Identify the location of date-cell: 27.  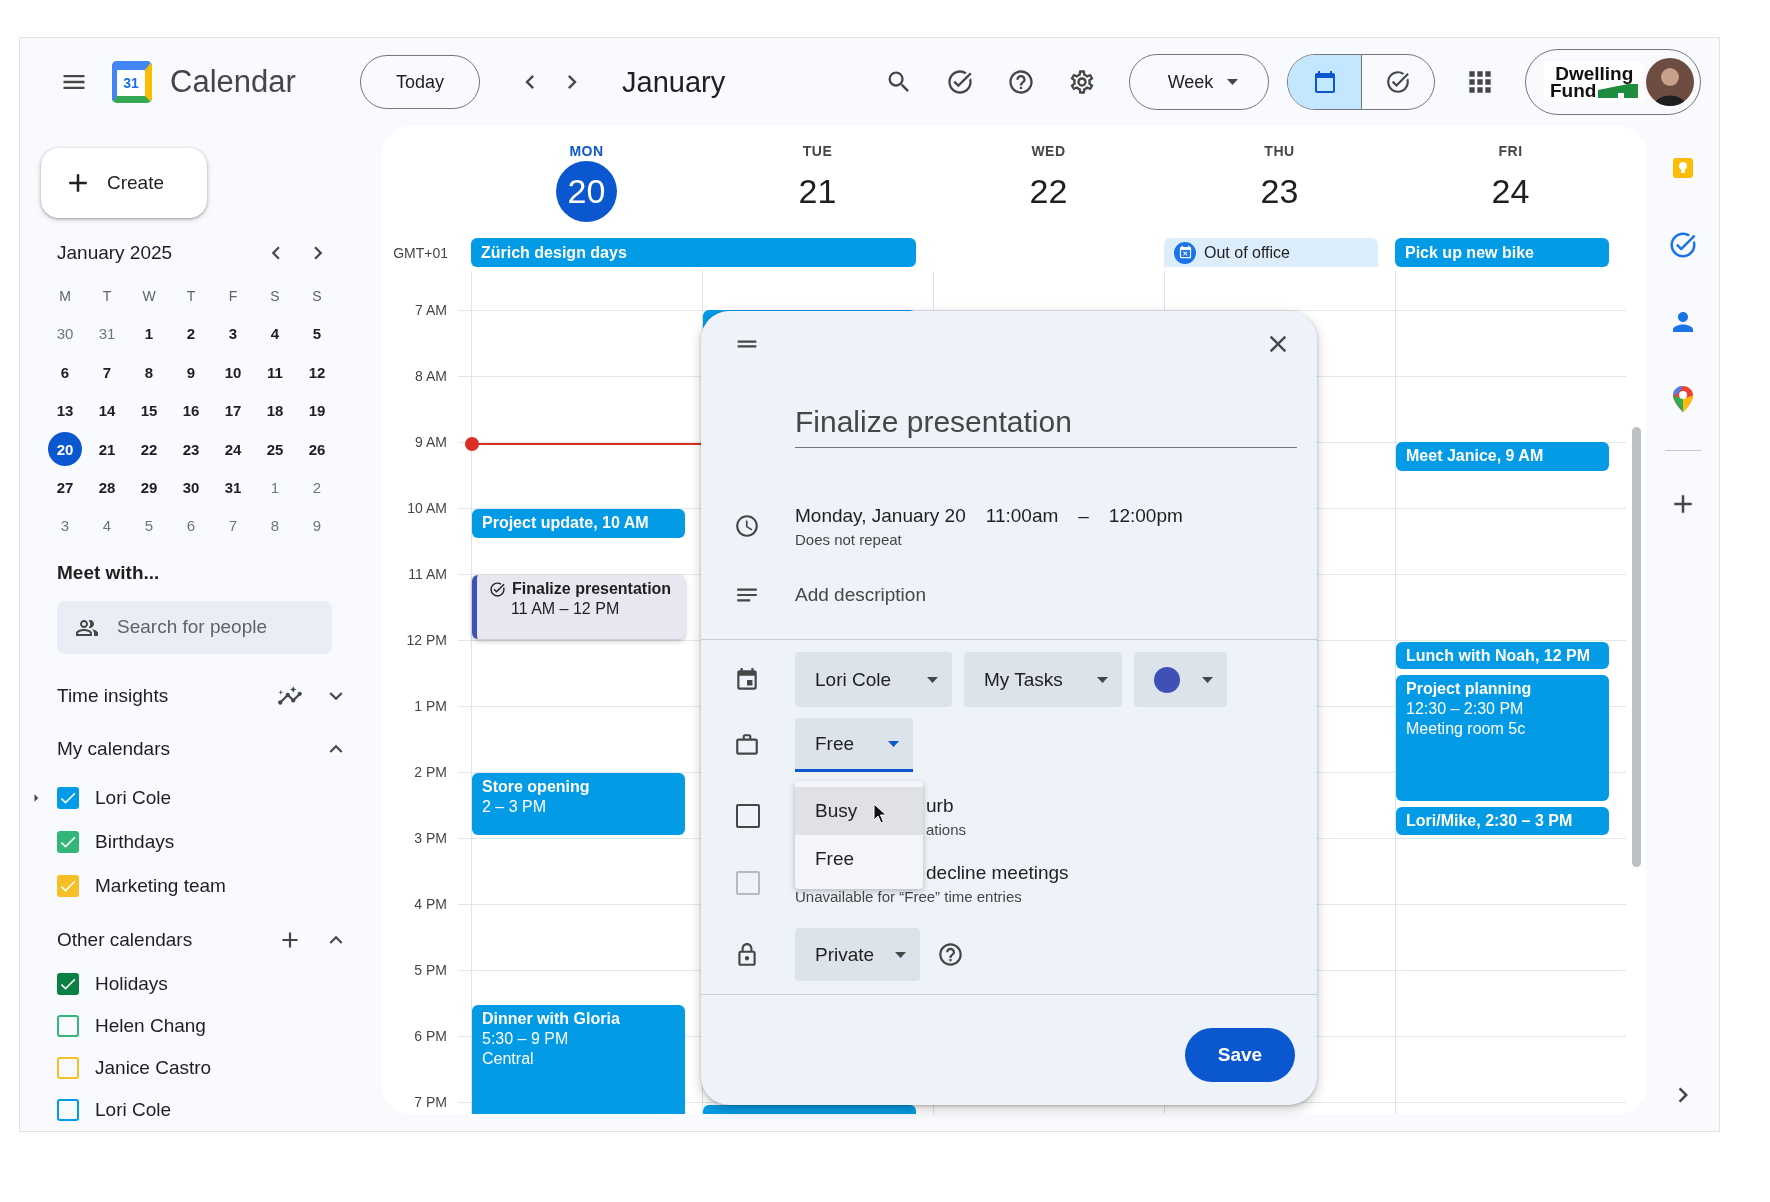
(65, 487).